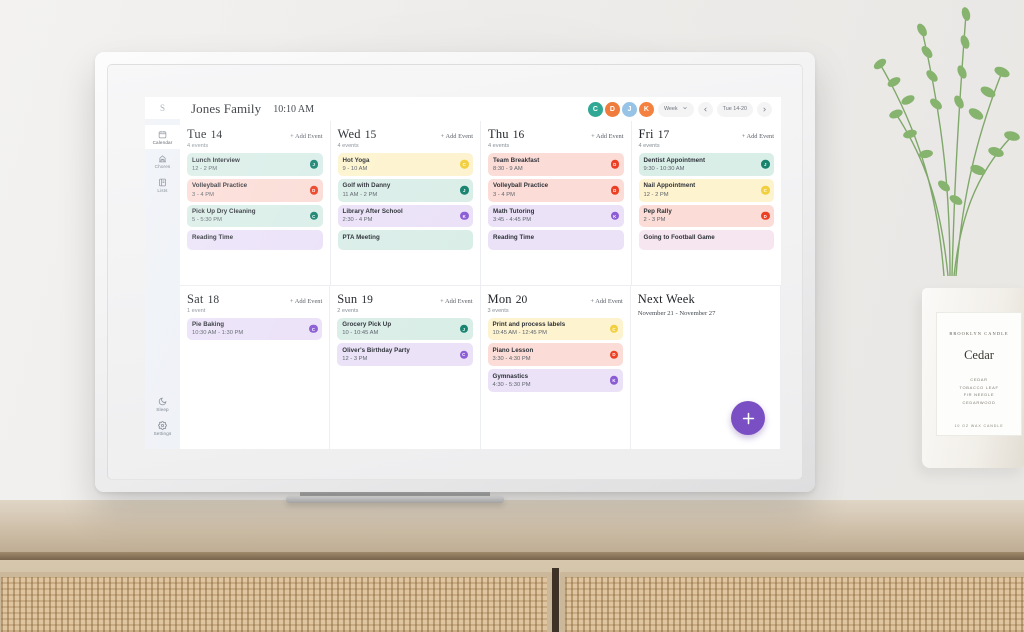 The width and height of the screenshot is (1024, 632). Describe the element at coordinates (162, 166) in the screenshot. I see `sidebar-item-label: Chores` at that location.